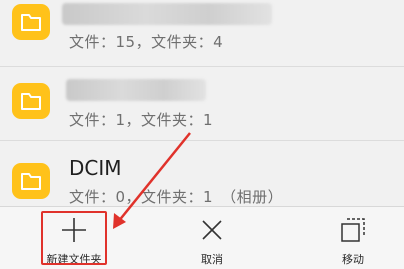  Describe the element at coordinates (152, 180) in the screenshot. I see `annotation-arrow` at that location.